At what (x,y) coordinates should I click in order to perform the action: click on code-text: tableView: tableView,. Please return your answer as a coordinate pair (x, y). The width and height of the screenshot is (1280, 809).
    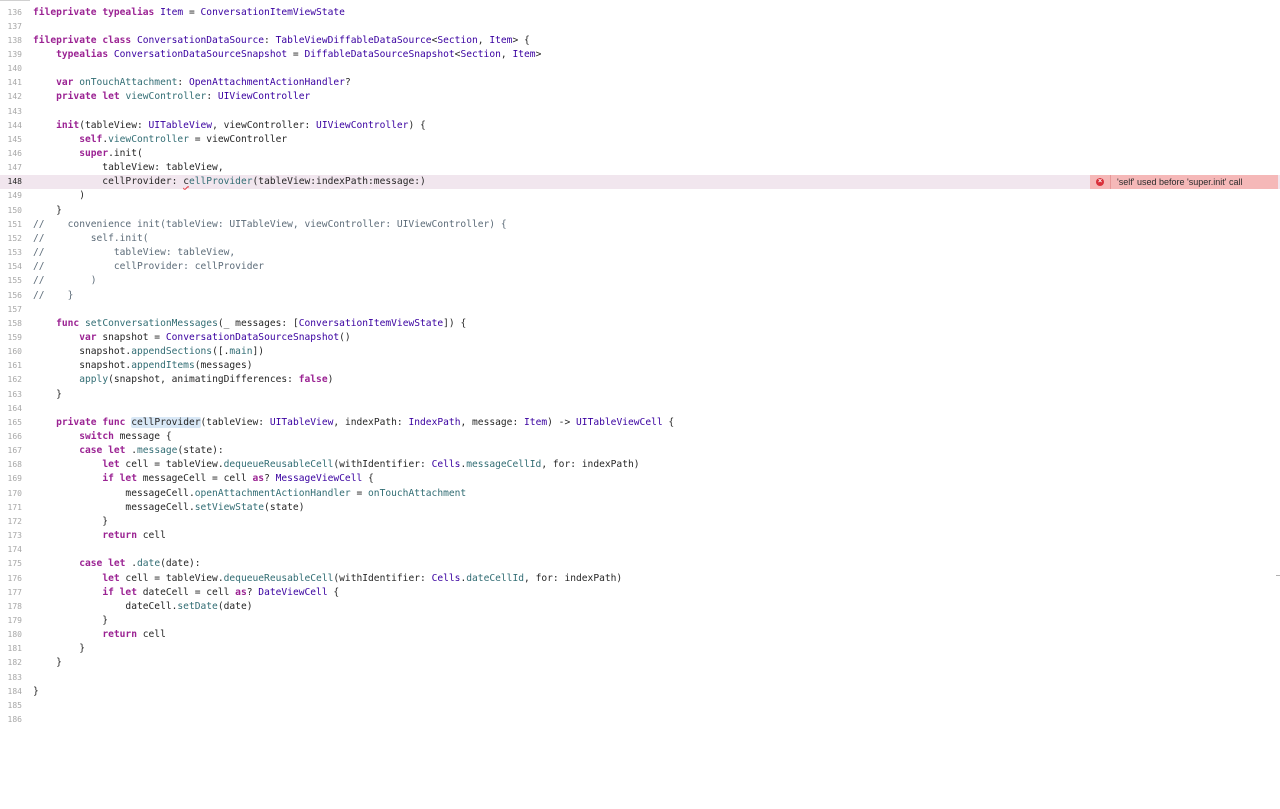
    Looking at the image, I should click on (128, 168).